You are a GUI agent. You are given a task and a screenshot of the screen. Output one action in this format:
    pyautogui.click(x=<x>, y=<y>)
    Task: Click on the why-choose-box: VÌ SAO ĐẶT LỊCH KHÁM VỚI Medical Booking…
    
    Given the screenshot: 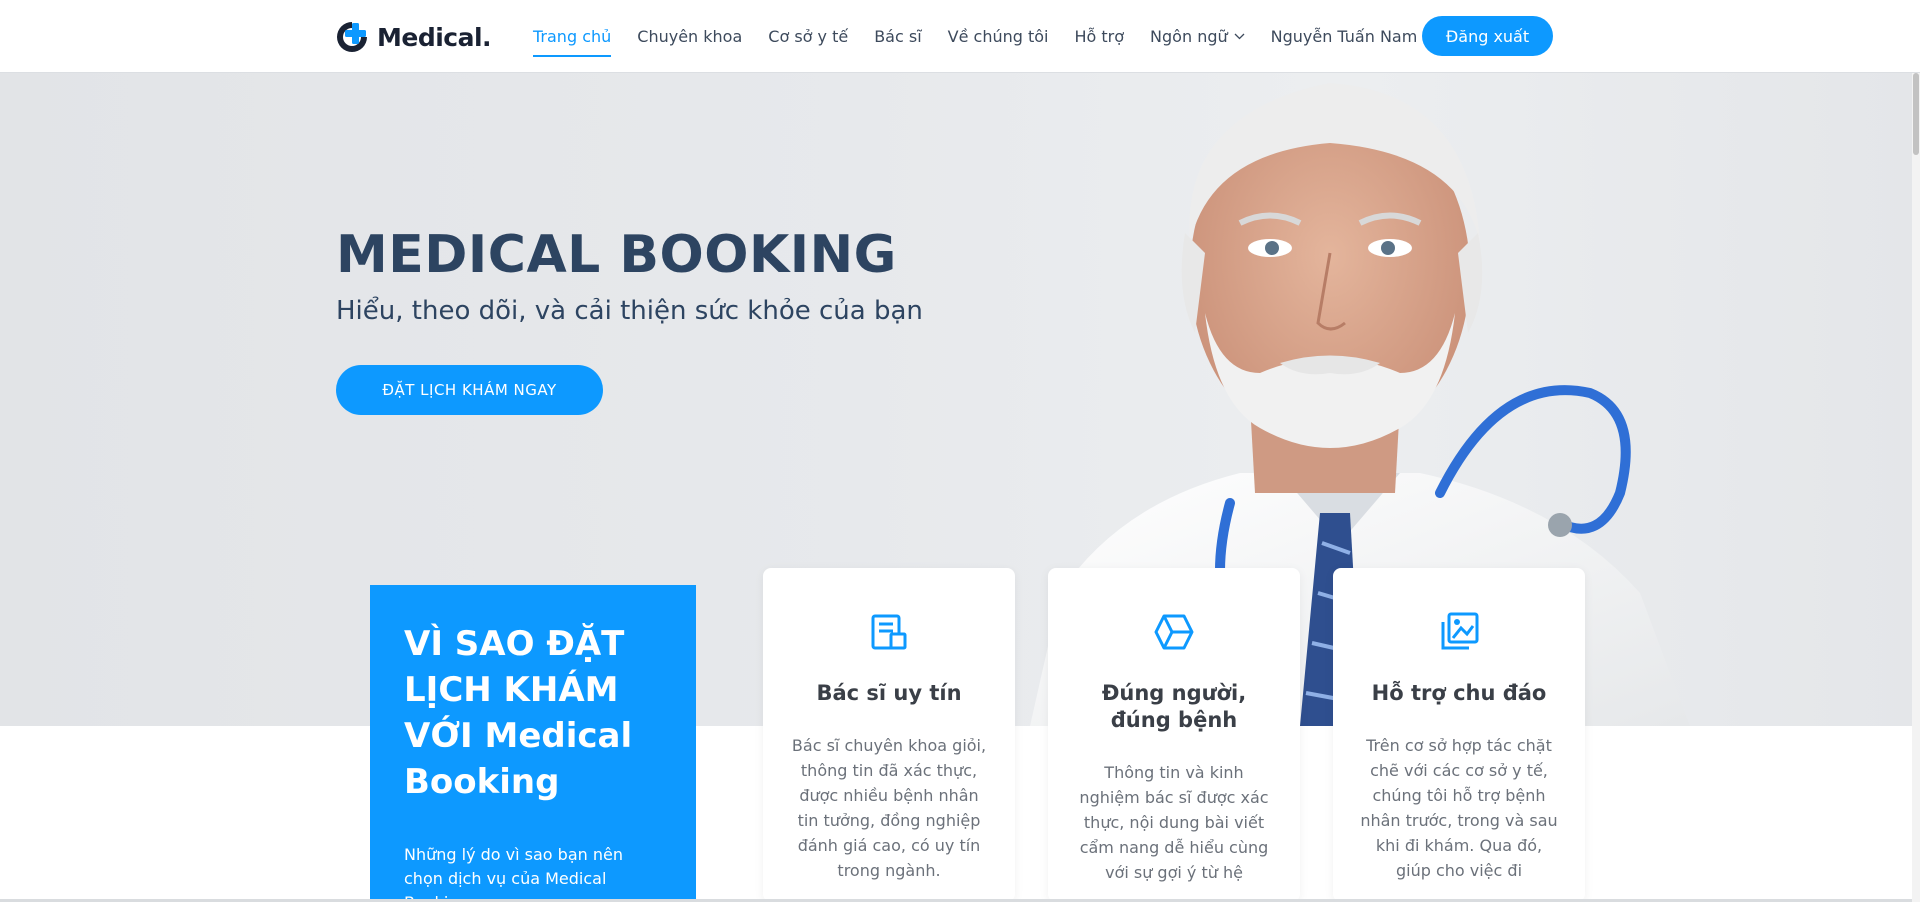 What is the action you would take?
    pyautogui.click(x=533, y=743)
    